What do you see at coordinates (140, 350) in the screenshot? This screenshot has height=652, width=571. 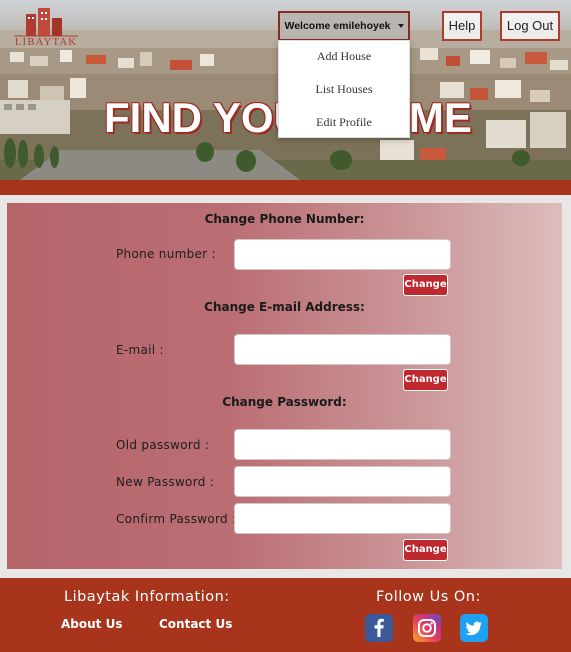 I see `email-label: E-mail :` at bounding box center [140, 350].